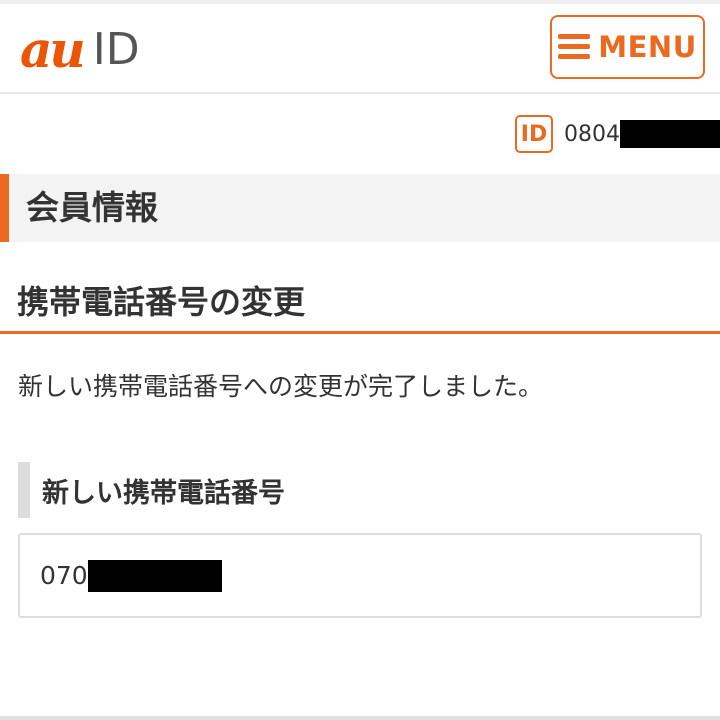 Image resolution: width=720 pixels, height=720 pixels. I want to click on logo-id-text: ID, so click(116, 49).